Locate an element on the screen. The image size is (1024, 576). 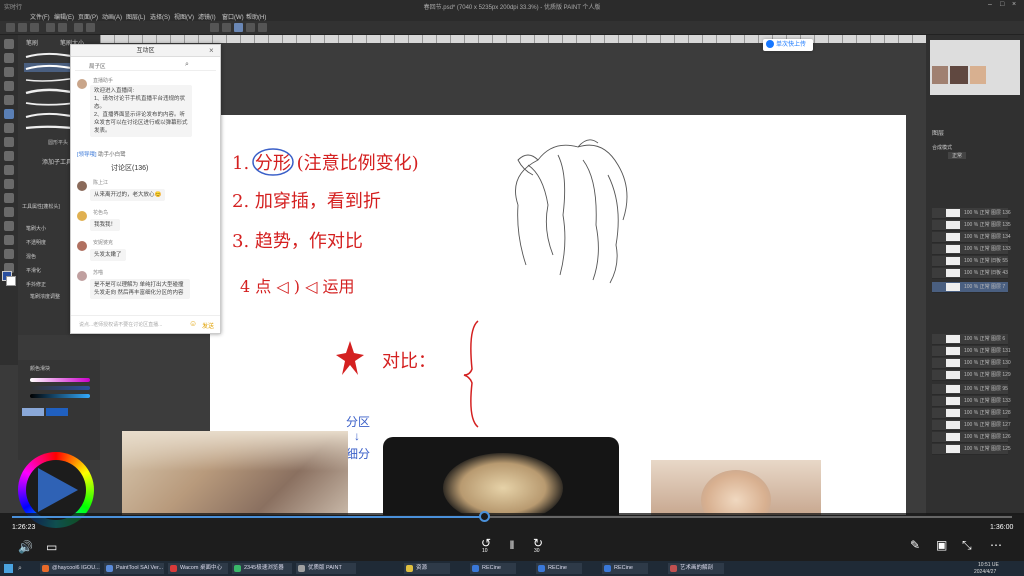
lasso-tool-icon is located at coordinates (9, 86).